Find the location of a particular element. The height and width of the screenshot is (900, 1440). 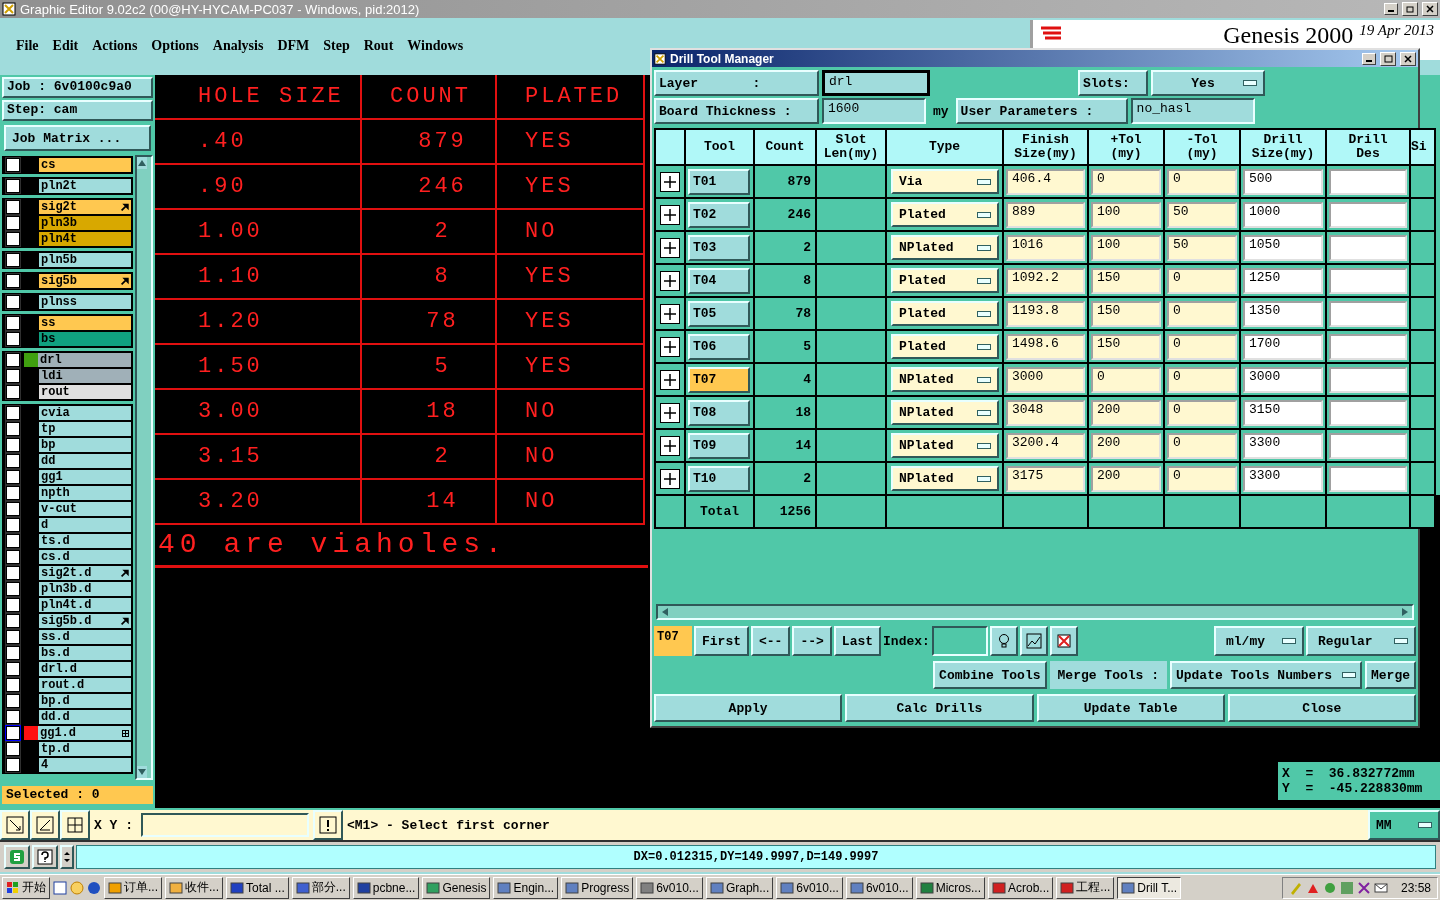

merge-button: Merge is located at coordinates (1390, 675).